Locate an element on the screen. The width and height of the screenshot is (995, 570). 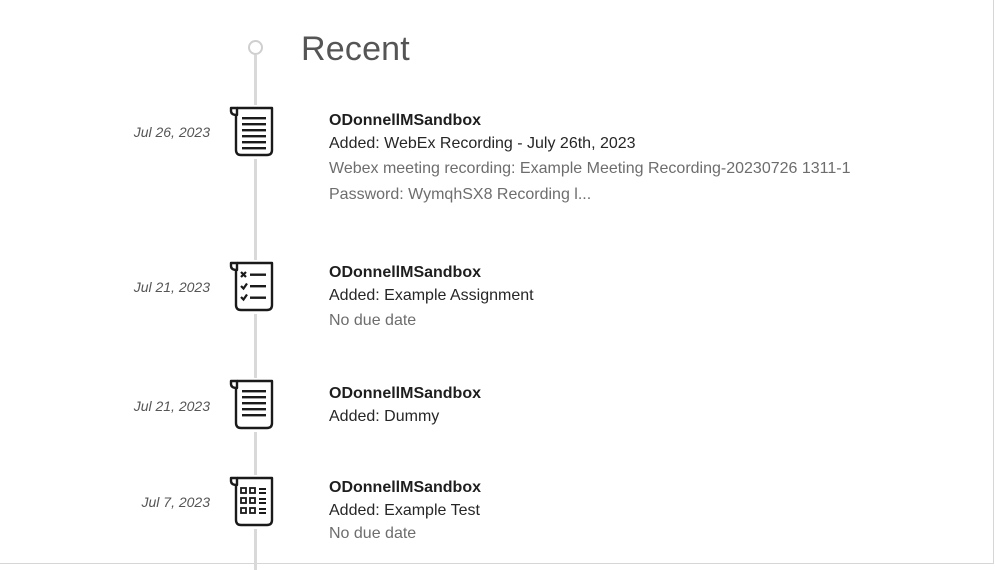
item-title-link: Added: Example Assignment is located at coordinates (654, 296).